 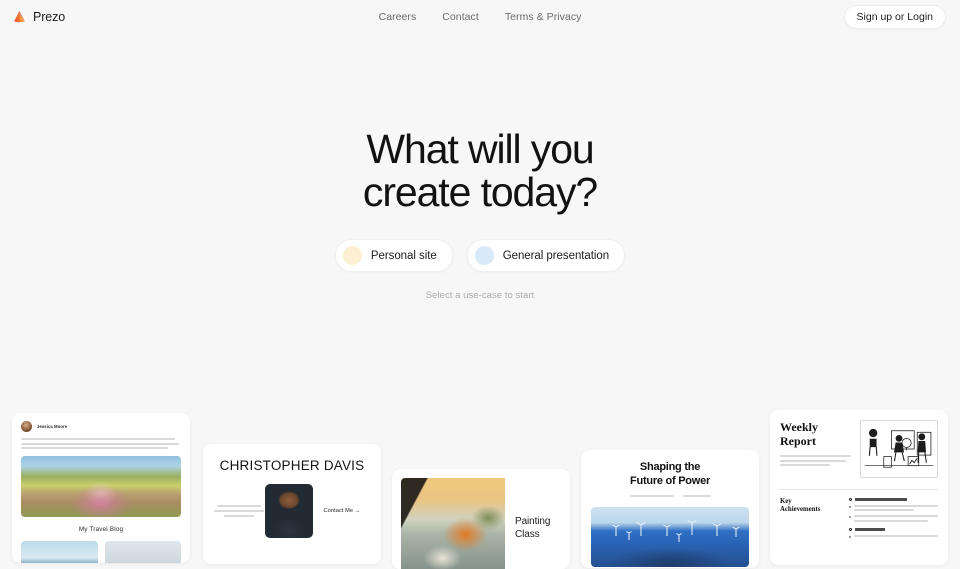 What do you see at coordinates (786, 501) in the screenshot?
I see `template-section-label-line-1: Key` at bounding box center [786, 501].